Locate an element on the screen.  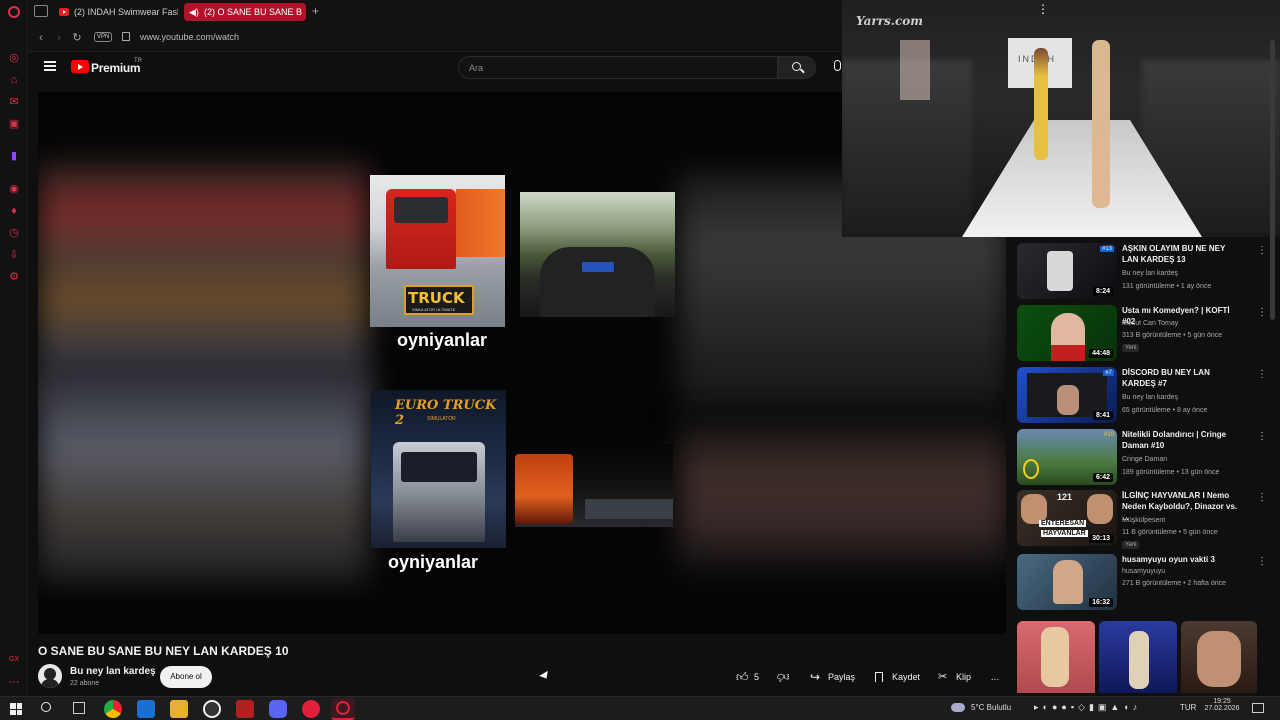
microphone-icon is located at coordinates (837, 65).